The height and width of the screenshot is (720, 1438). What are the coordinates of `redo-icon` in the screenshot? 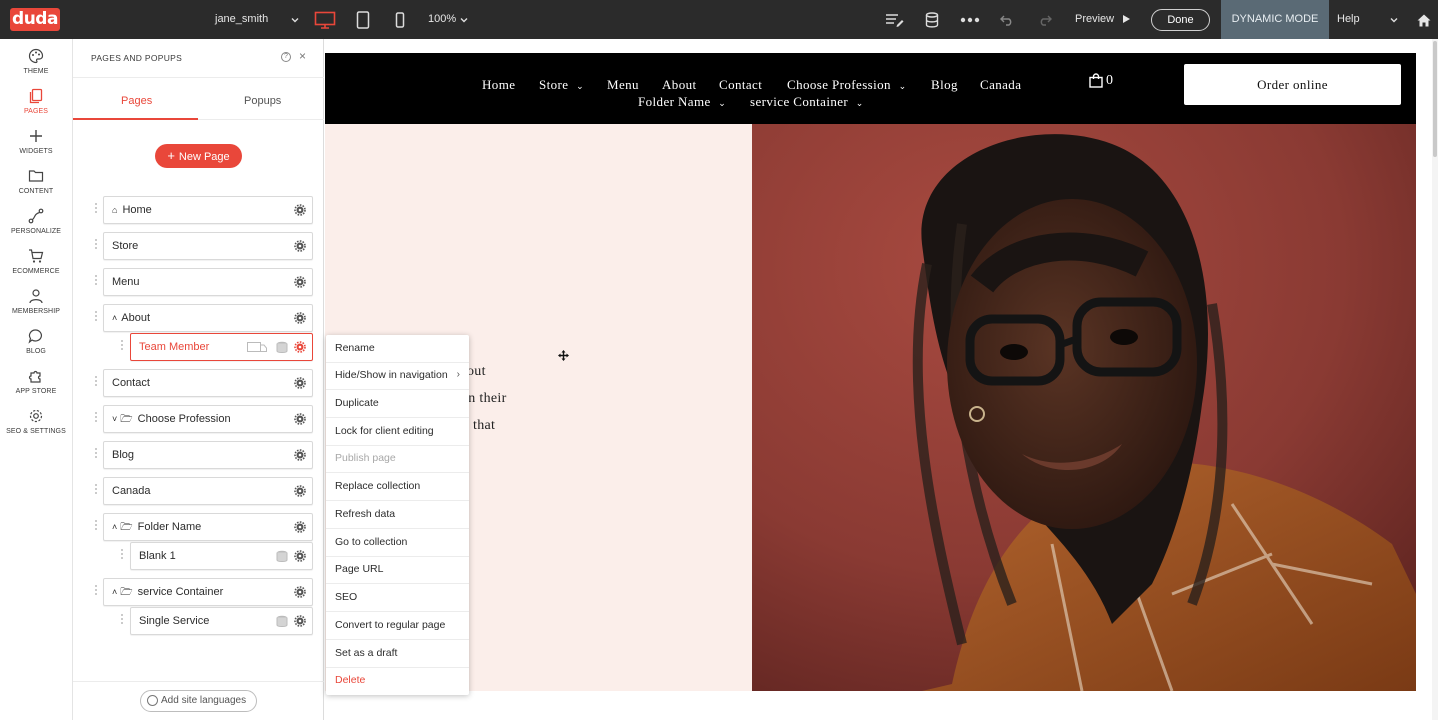 It's located at (1045, 20).